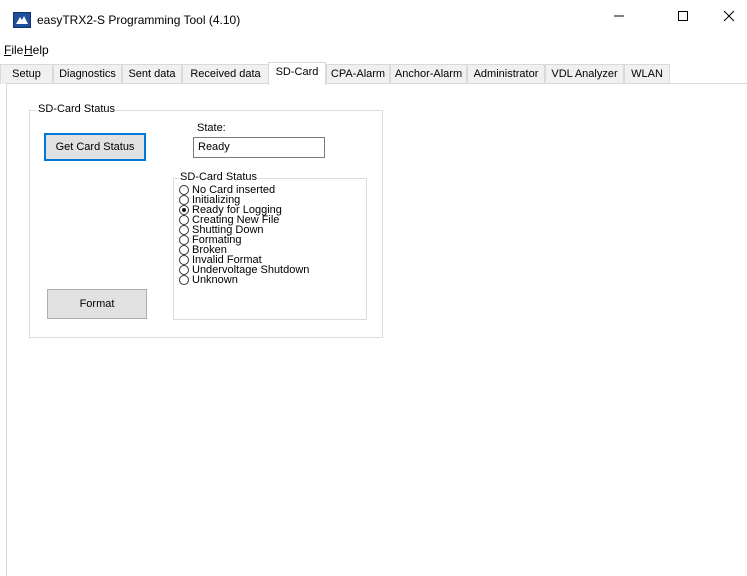 Image resolution: width=747 pixels, height=576 pixels. What do you see at coordinates (297, 73) in the screenshot?
I see `tab-sd-card: SD-Card` at bounding box center [297, 73].